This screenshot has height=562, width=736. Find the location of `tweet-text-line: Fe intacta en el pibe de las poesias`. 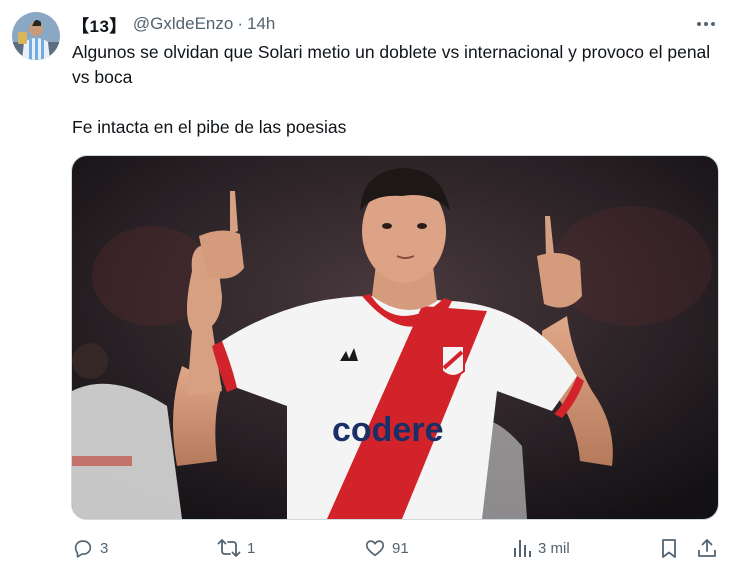

tweet-text-line: Fe intacta en el pibe de las poesias is located at coordinates (209, 127).